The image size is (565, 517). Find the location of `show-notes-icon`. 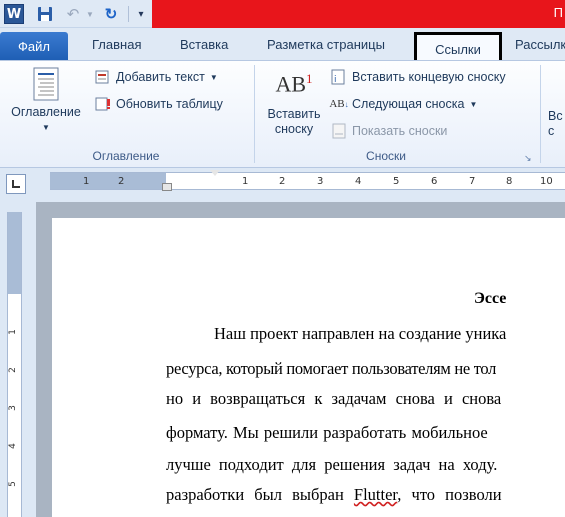

show-notes-icon is located at coordinates (339, 131).